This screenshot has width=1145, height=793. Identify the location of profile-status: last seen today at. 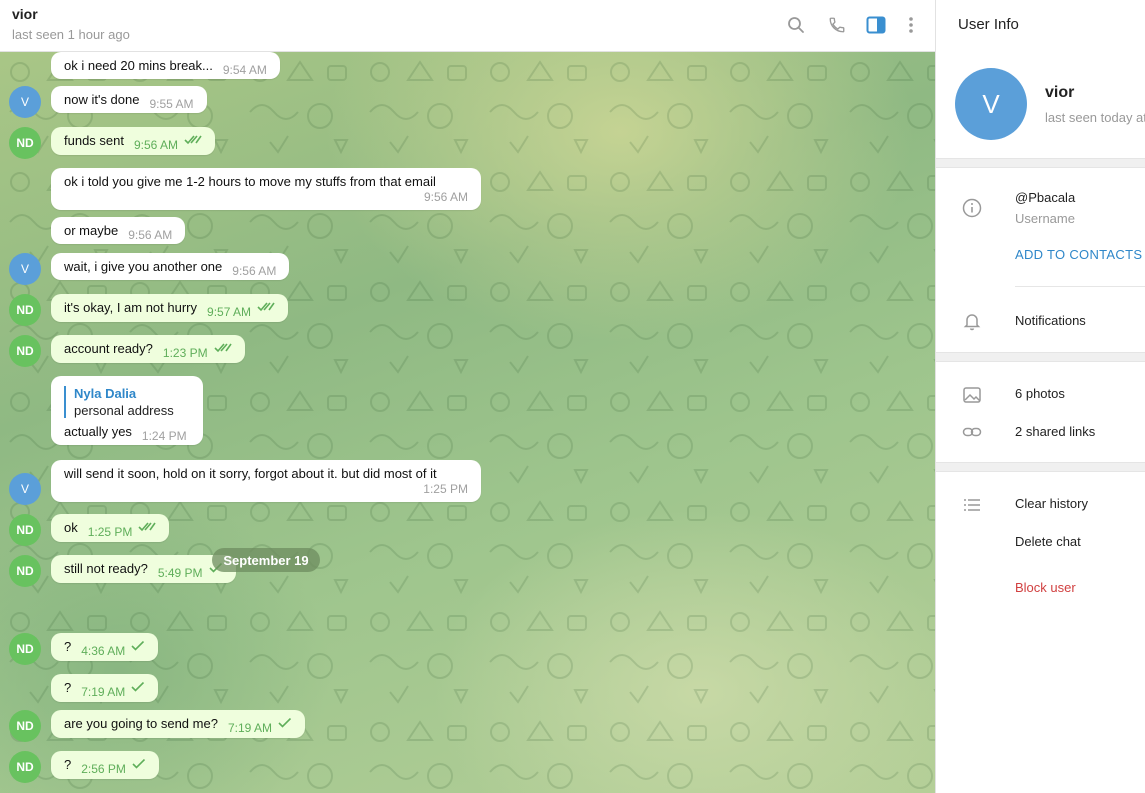
(1095, 117).